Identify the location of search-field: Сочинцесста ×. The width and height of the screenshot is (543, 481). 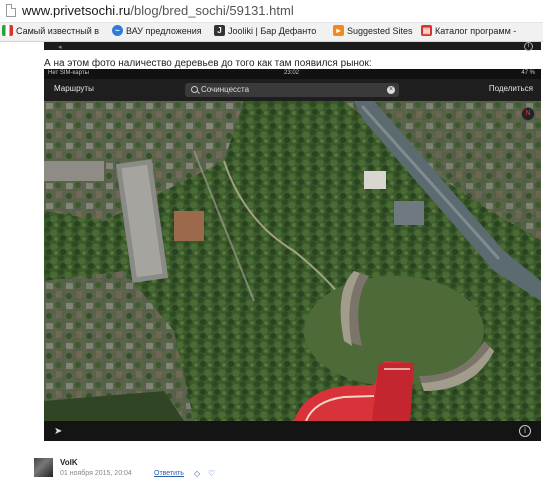
(292, 90).